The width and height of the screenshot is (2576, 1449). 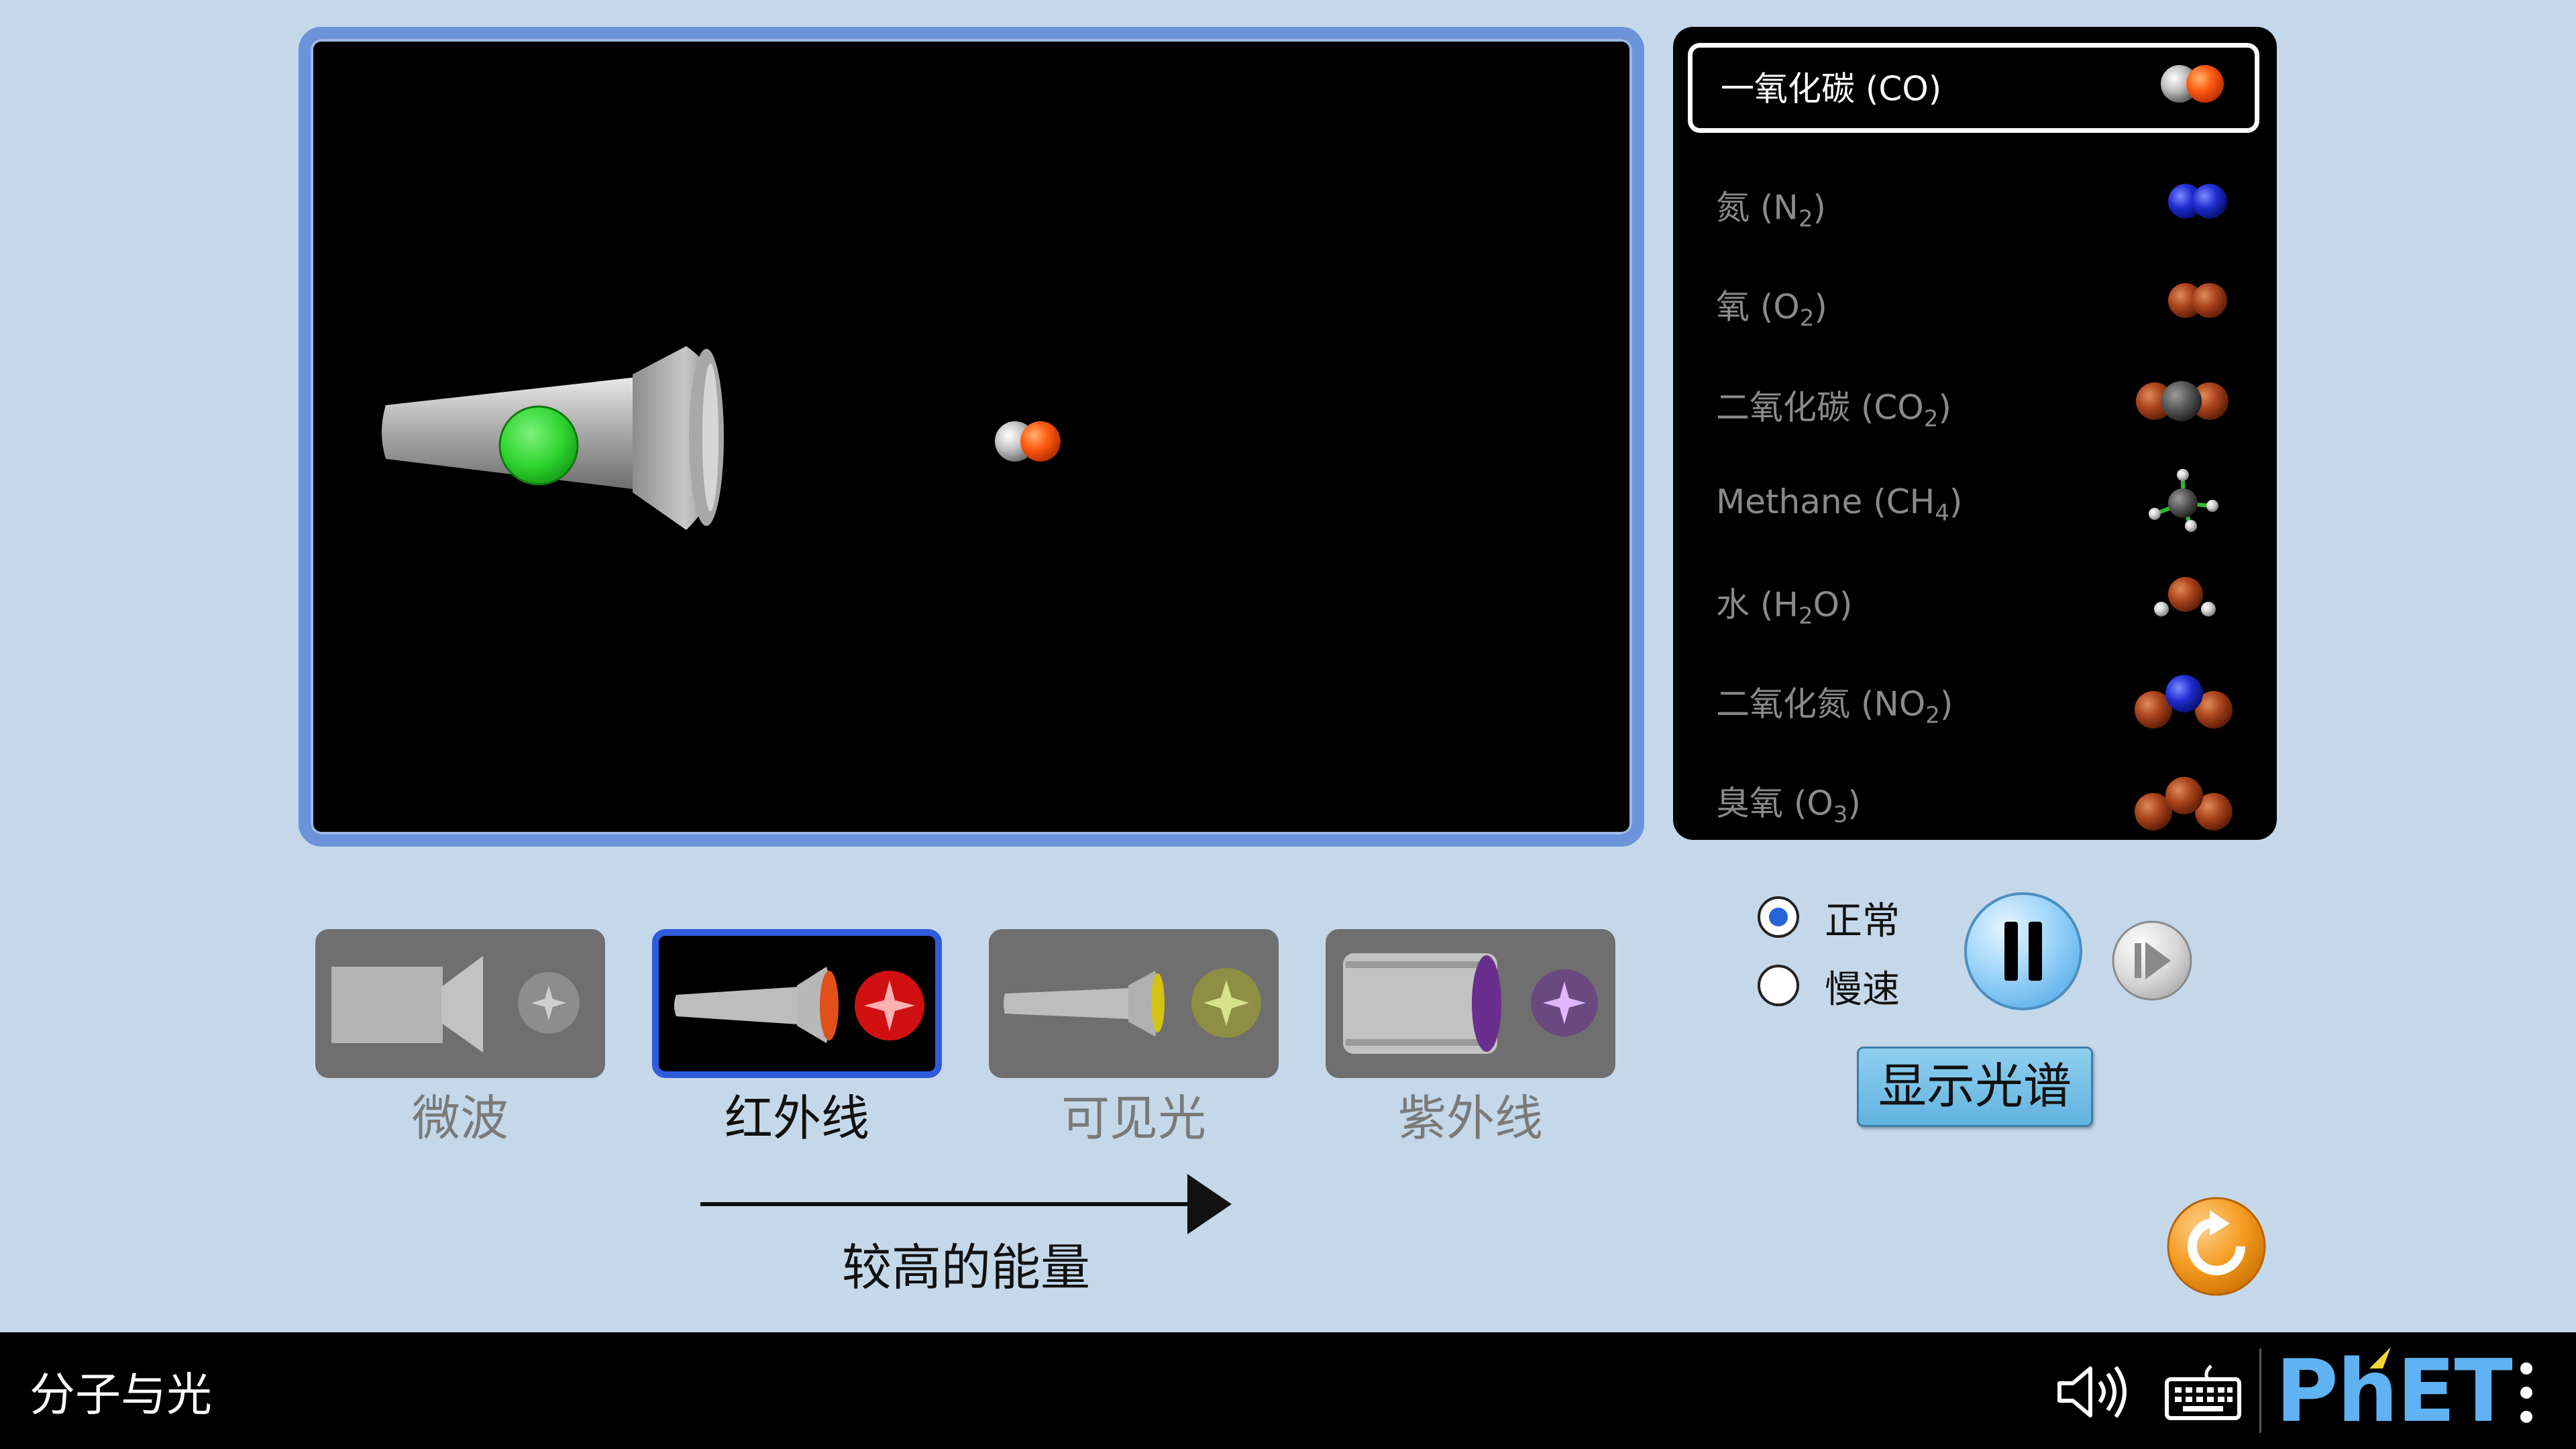 I want to click on molecule-label: 氮 (N2), so click(x=1771, y=210).